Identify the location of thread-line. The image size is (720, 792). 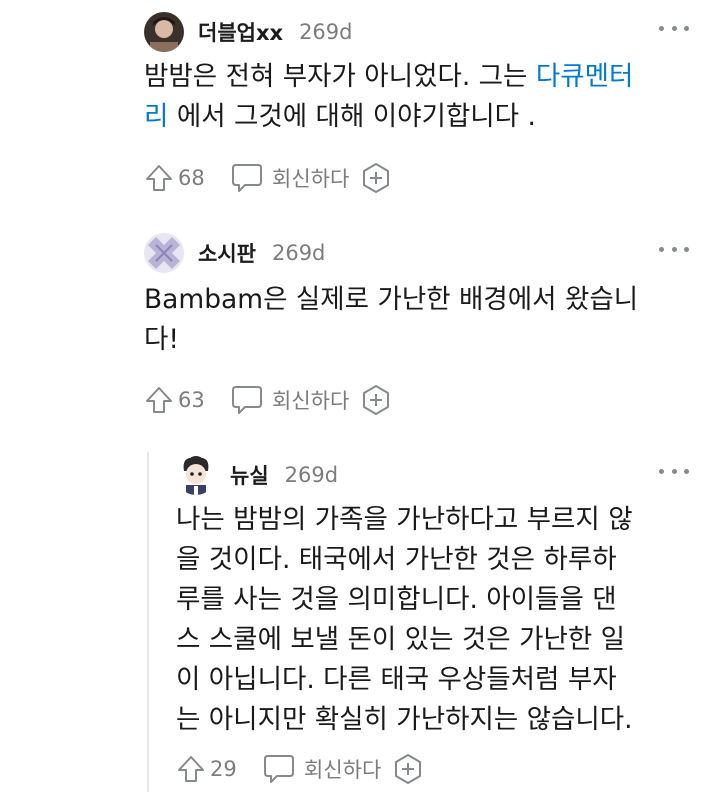
(148, 622).